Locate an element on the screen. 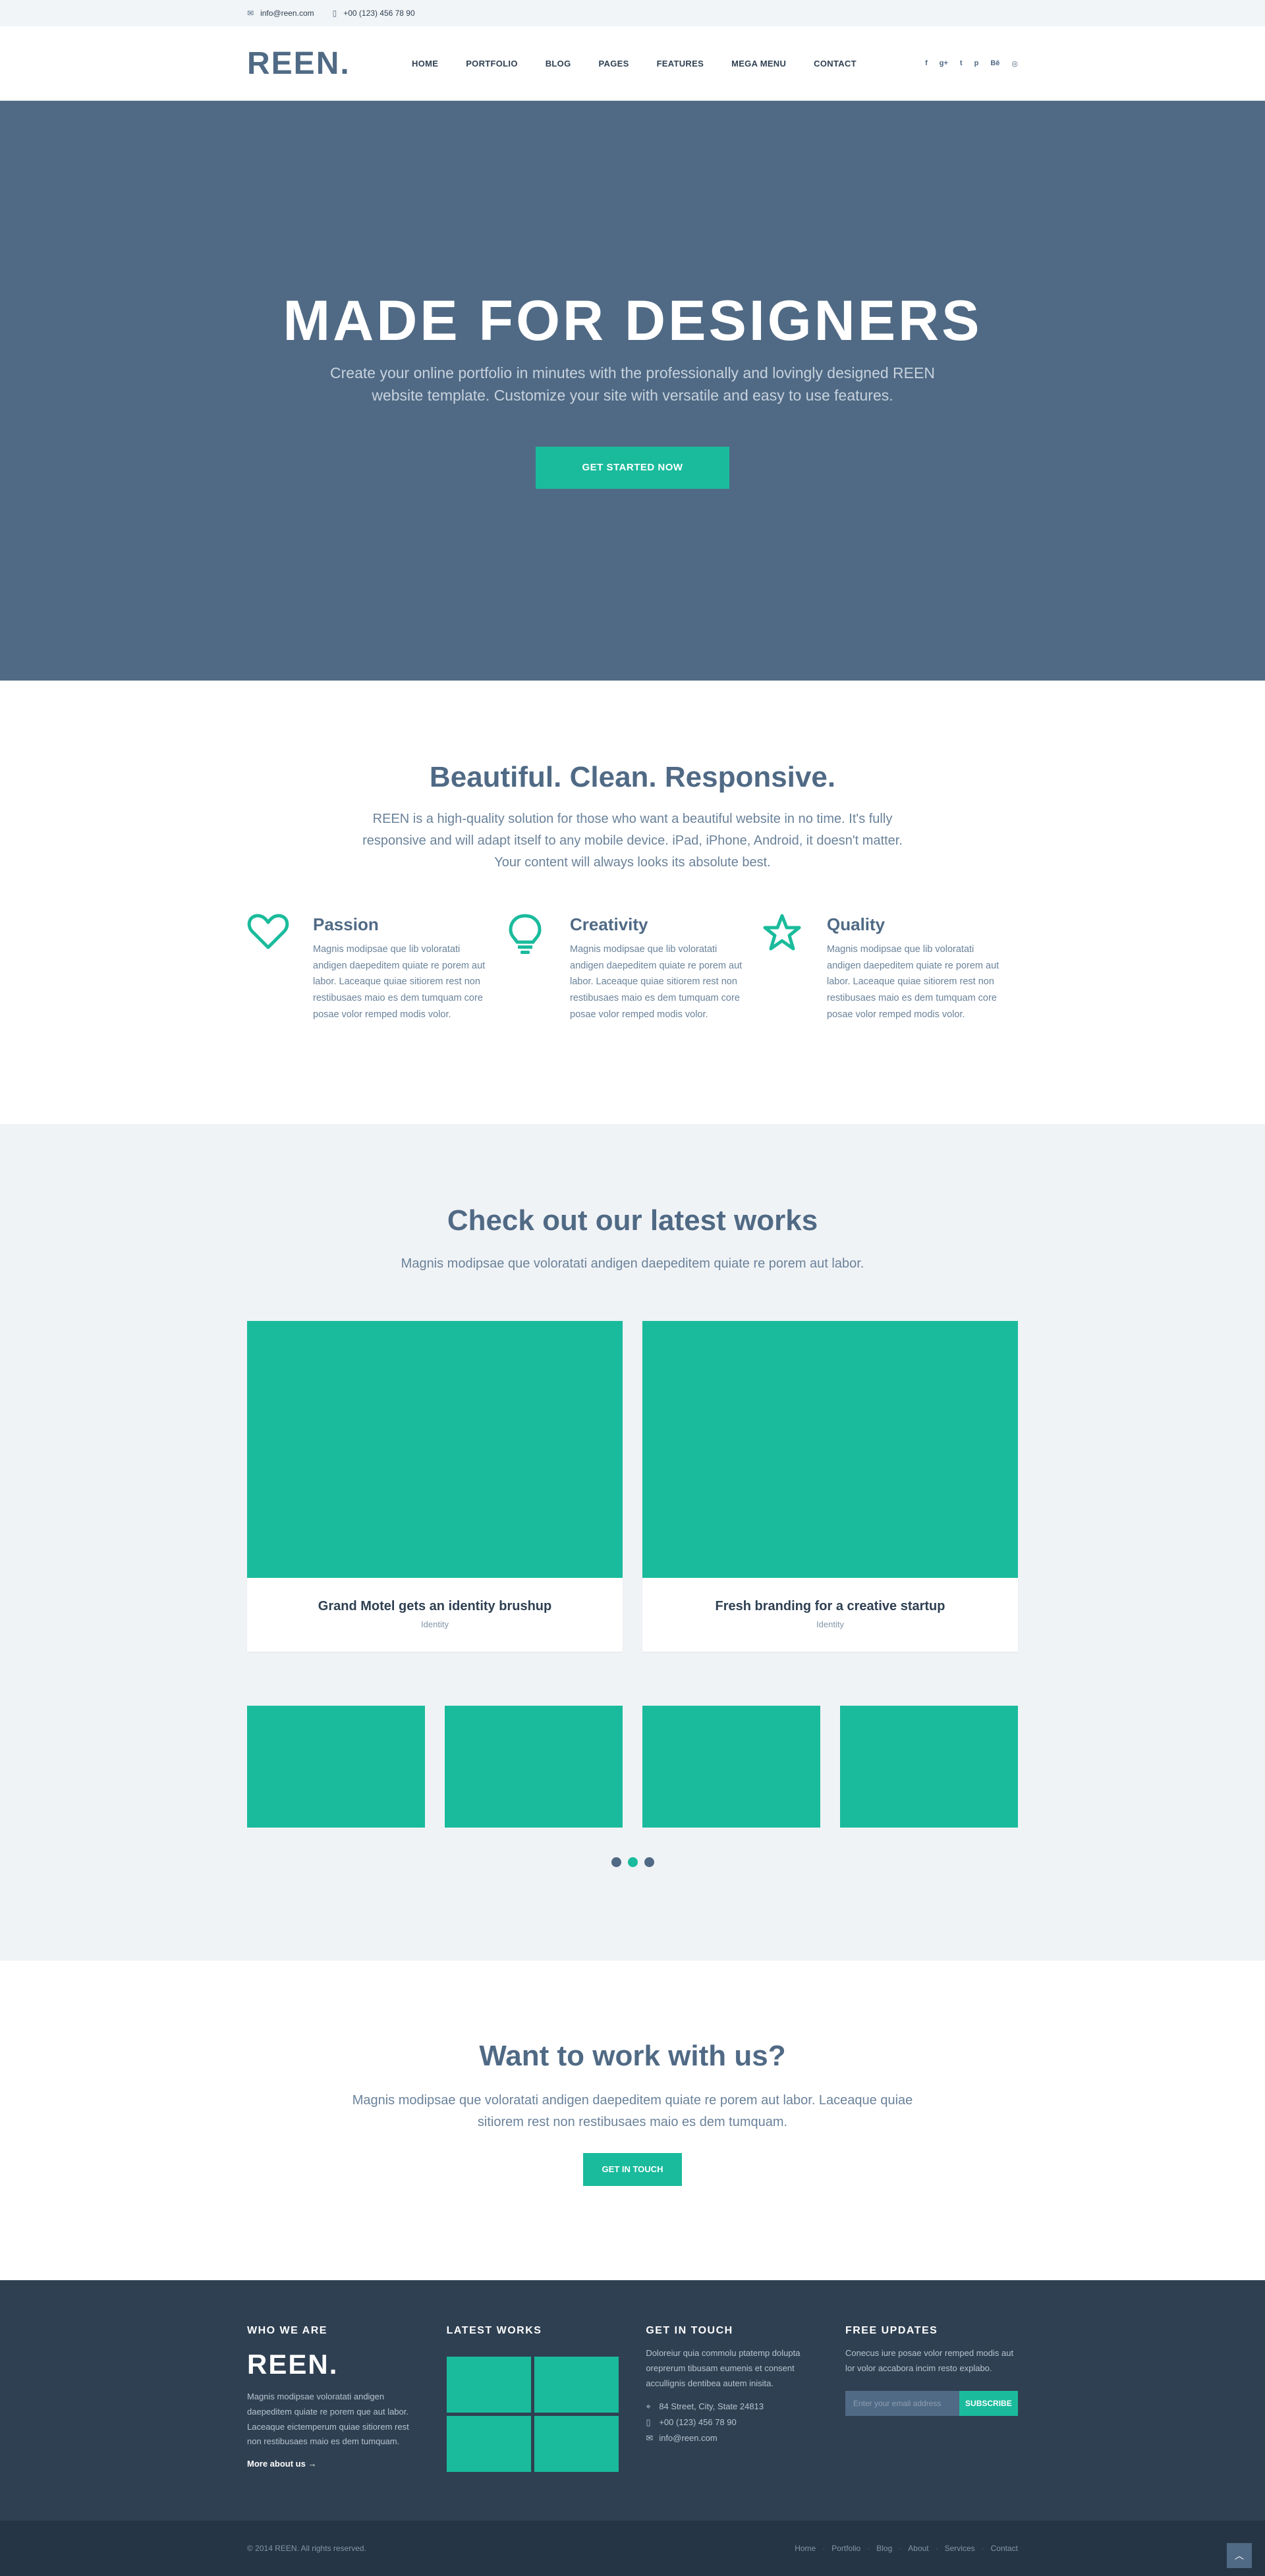 This screenshot has width=1265, height=2576. footer-link-home: Home is located at coordinates (805, 2548).